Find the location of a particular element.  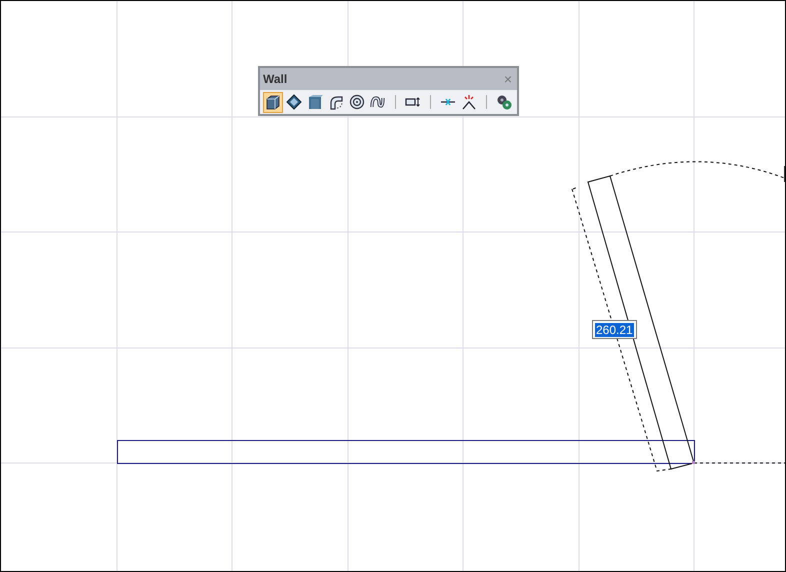

circle-wall-icon is located at coordinates (357, 102).